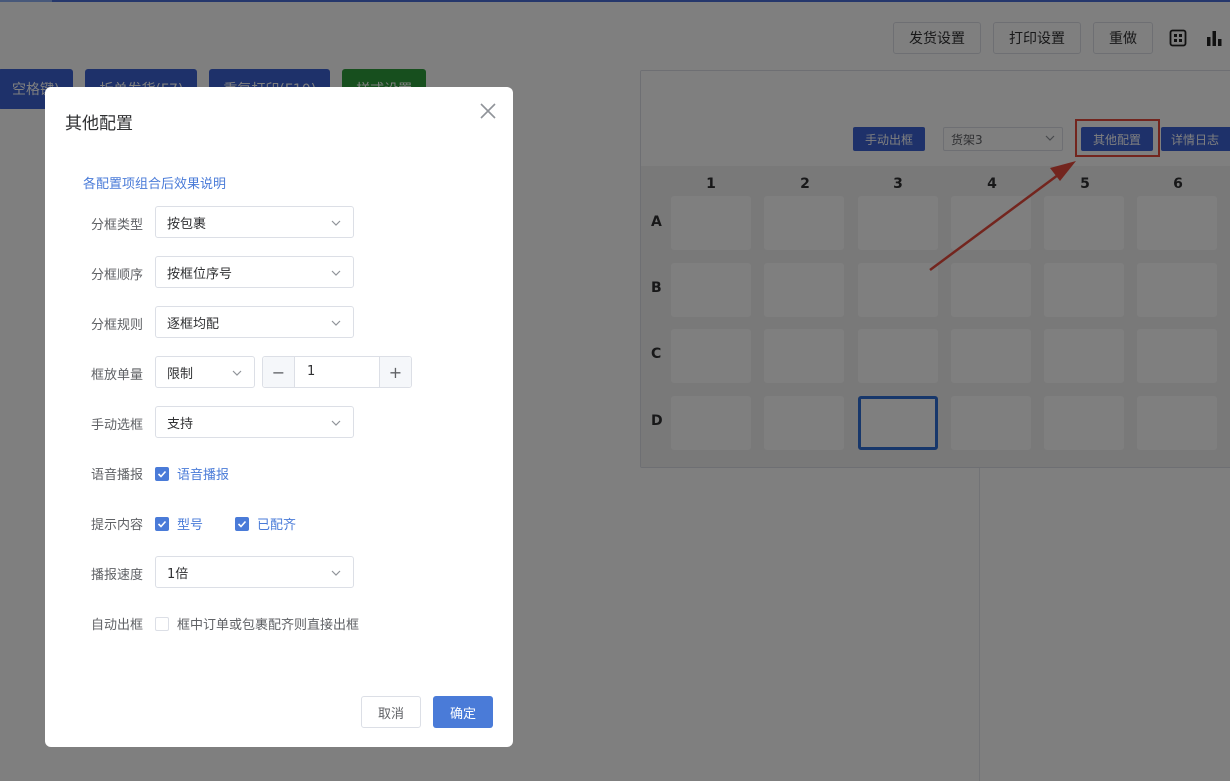 The width and height of the screenshot is (1230, 781). Describe the element at coordinates (311, 371) in the screenshot. I see `stepper-value: 1` at that location.